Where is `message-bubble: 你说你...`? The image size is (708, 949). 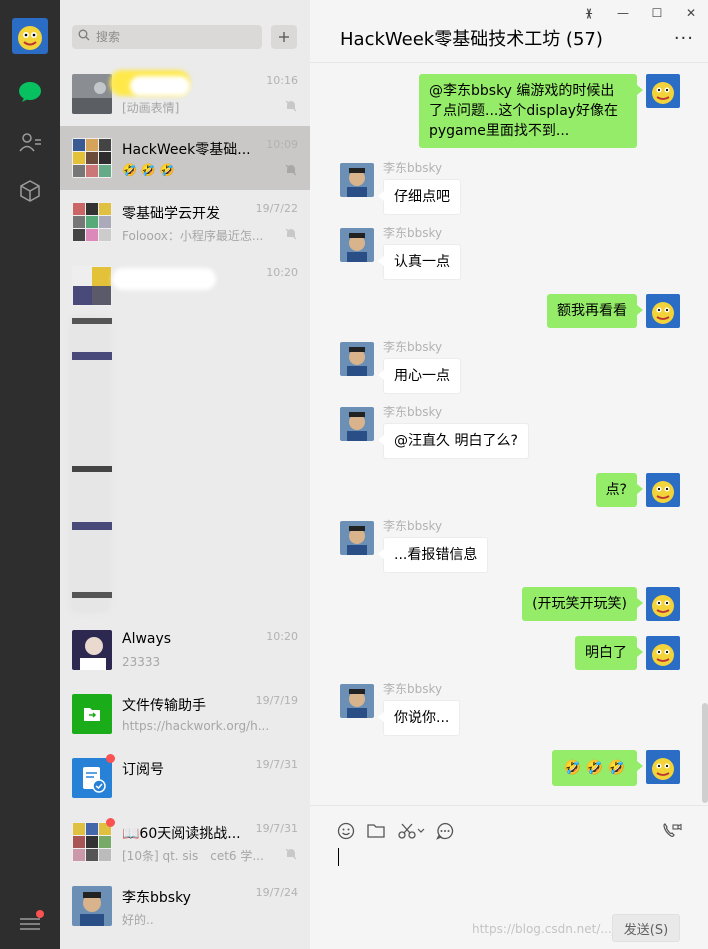
message-bubble: 你说你... is located at coordinates (419, 718).